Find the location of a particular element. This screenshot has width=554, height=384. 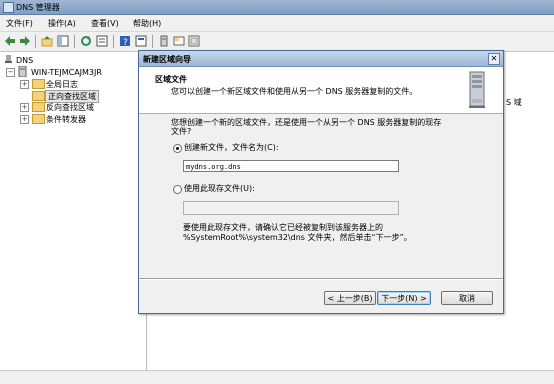

folder-open-icon is located at coordinates (38, 96).